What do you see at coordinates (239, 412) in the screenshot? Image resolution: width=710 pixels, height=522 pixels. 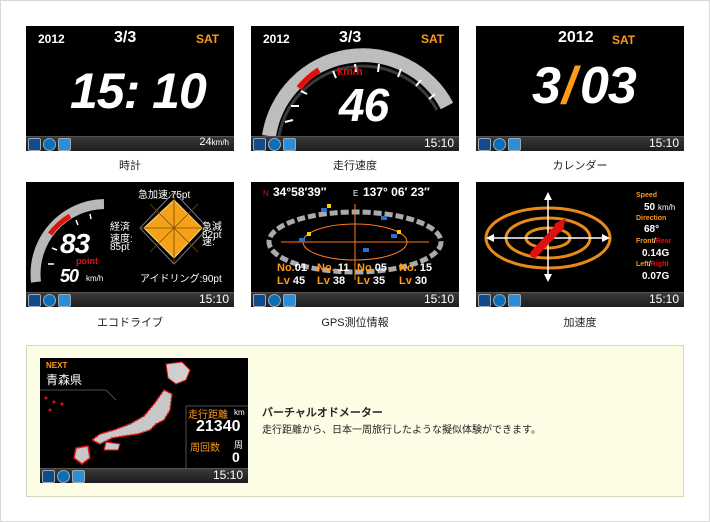 I see `odo-distance-unit: km` at bounding box center [239, 412].